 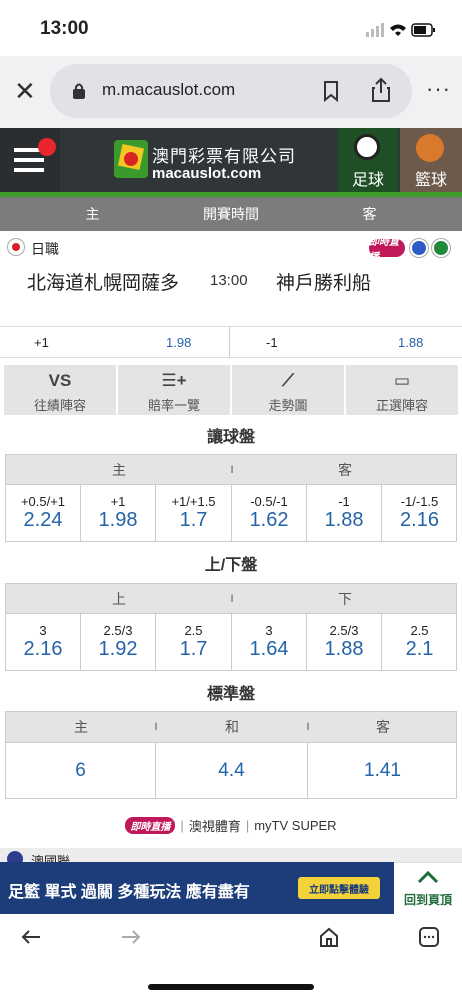 What do you see at coordinates (230, 437) in the screenshot?
I see `handicap-title: 讓球盤` at bounding box center [230, 437].